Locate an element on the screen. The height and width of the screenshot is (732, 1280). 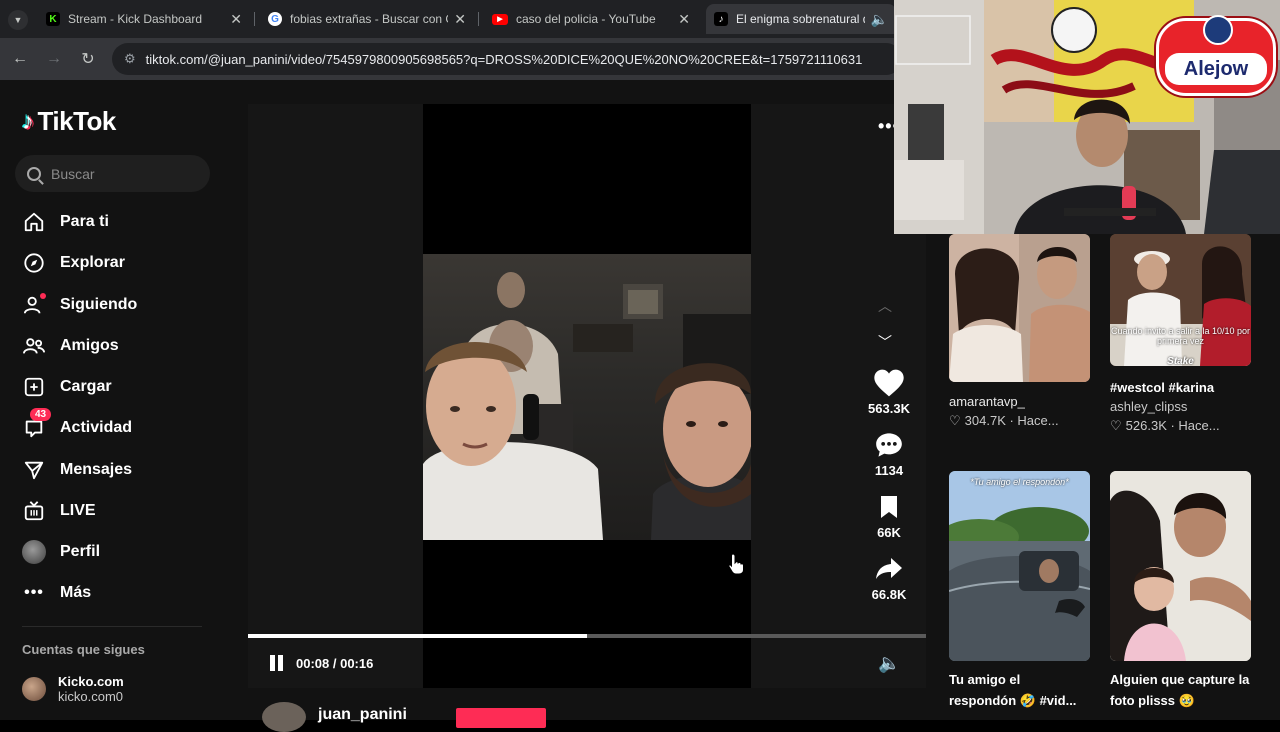
tab-title: El enigma sobrenatural que is located at coordinates (800, 19).